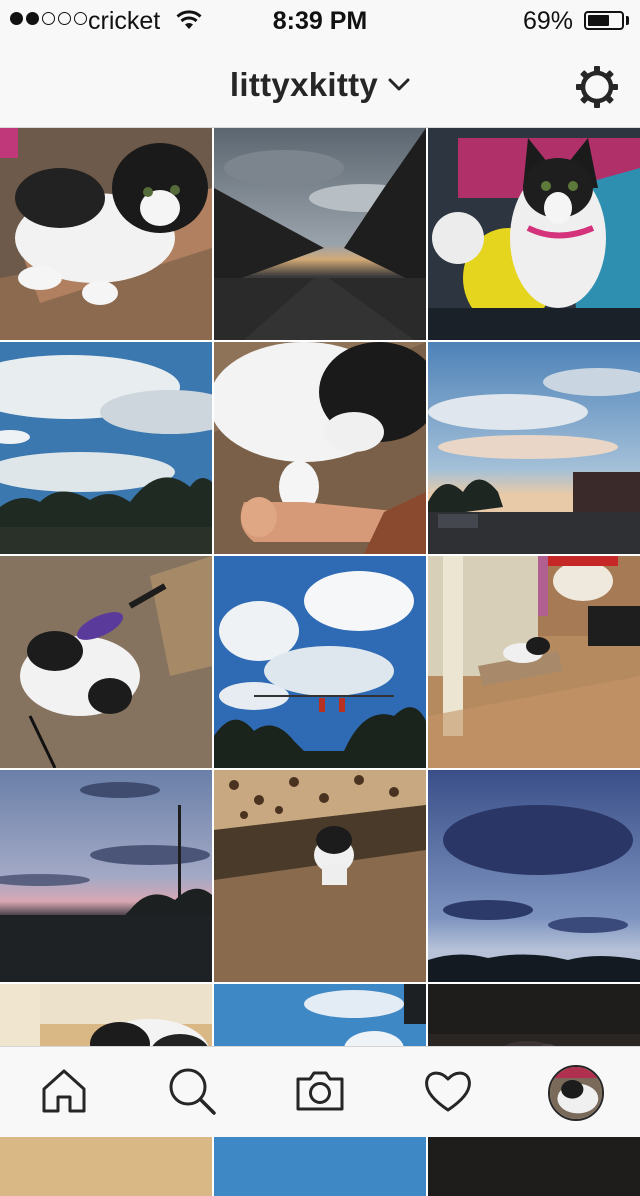  I want to click on tab-search, so click(192, 1091).